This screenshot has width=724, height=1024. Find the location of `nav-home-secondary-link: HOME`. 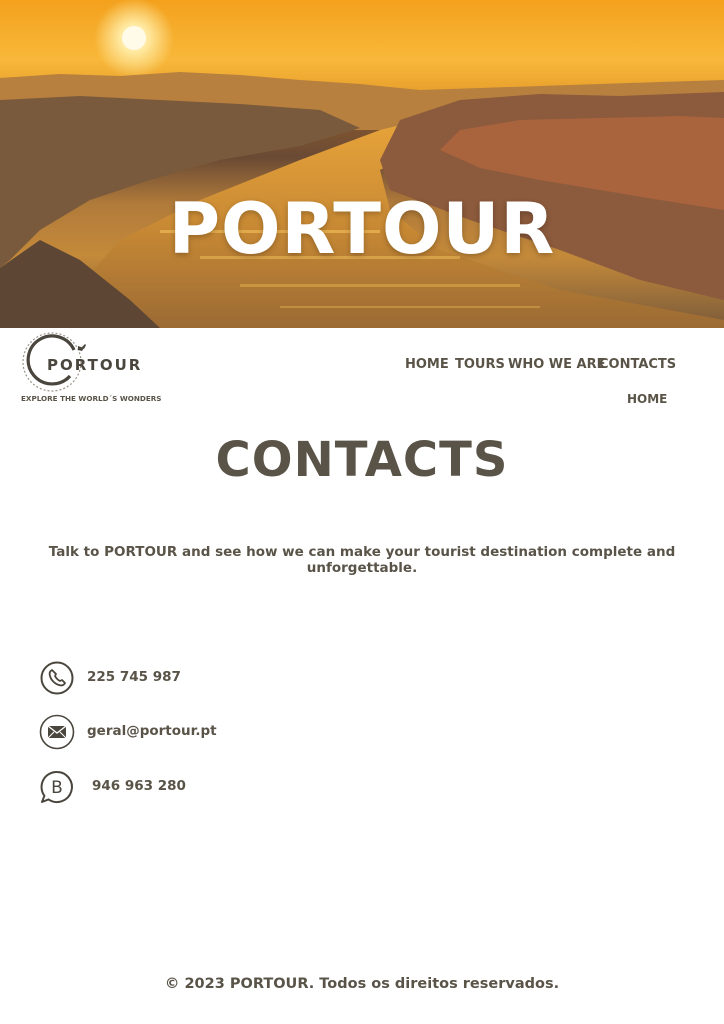

nav-home-secondary-link: HOME is located at coordinates (647, 399).